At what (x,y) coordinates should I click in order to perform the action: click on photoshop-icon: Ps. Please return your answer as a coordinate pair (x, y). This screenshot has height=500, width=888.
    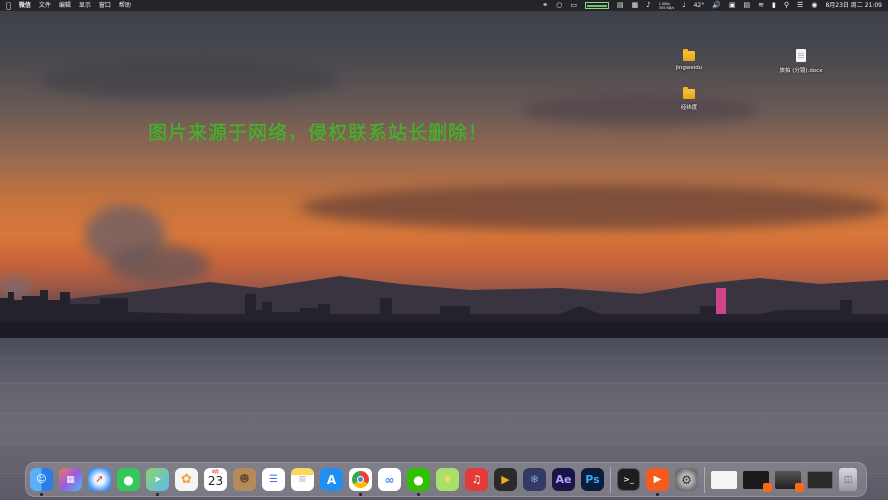
    Looking at the image, I should click on (592, 479).